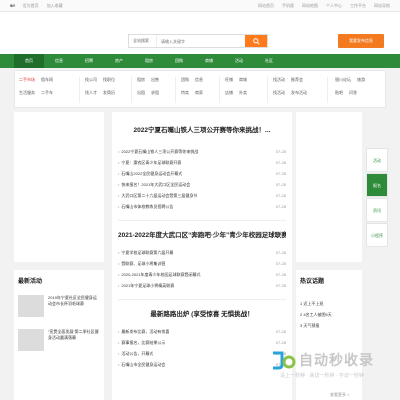 Image resolution: width=400 pixels, height=400 pixels. What do you see at coordinates (201, 41) in the screenshot?
I see `search-input` at bounding box center [201, 41].